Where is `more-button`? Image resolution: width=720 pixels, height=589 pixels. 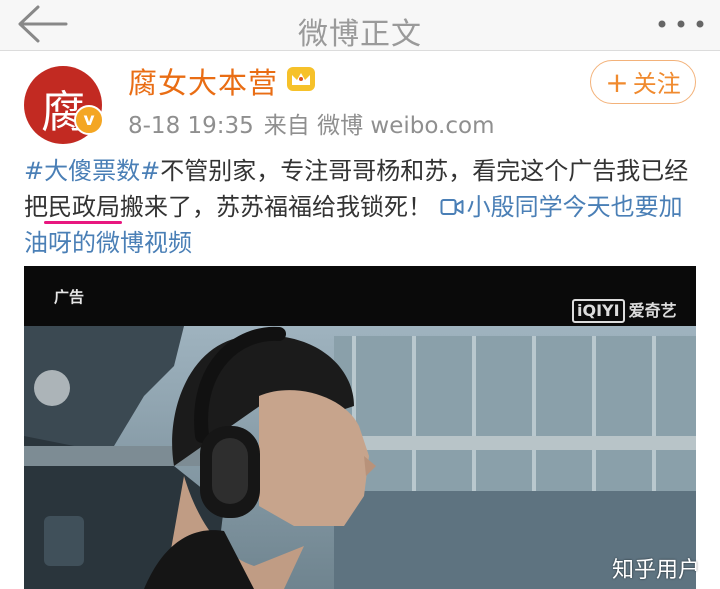
more-button is located at coordinates (681, 24).